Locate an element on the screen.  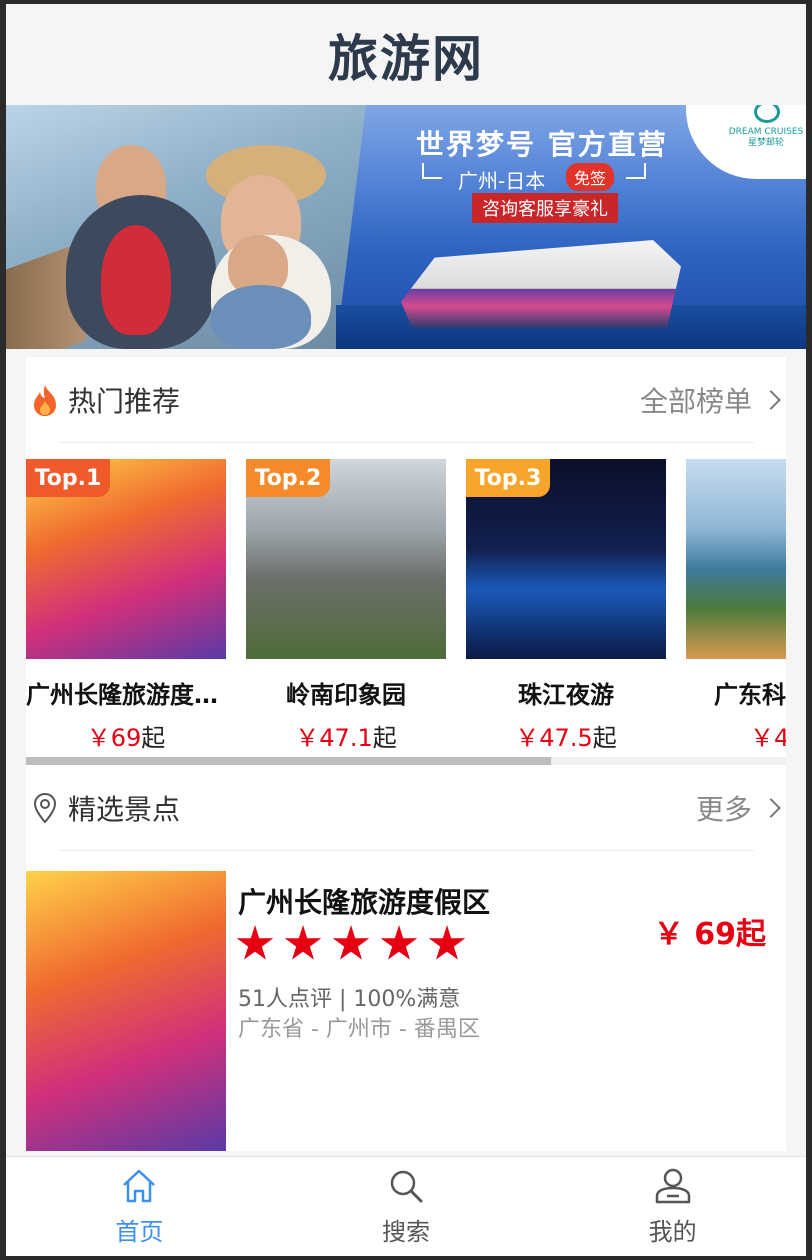
hot-item-name: 岭南印象园 is located at coordinates (346, 695).